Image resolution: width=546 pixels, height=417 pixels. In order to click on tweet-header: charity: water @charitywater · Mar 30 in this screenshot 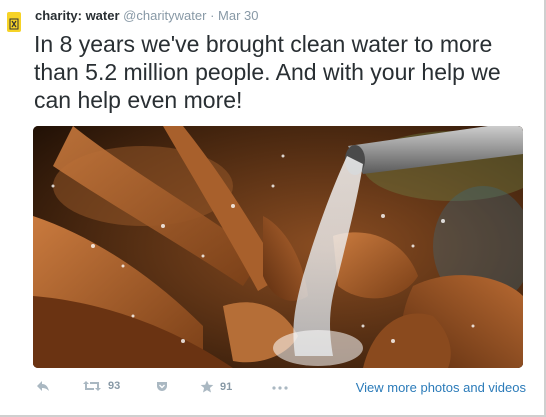, I will do `click(147, 15)`.